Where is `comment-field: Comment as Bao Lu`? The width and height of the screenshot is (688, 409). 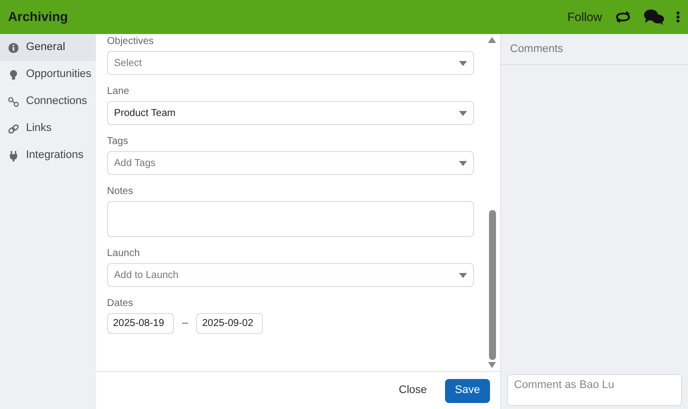
comment-field: Comment as Bao Lu is located at coordinates (594, 390).